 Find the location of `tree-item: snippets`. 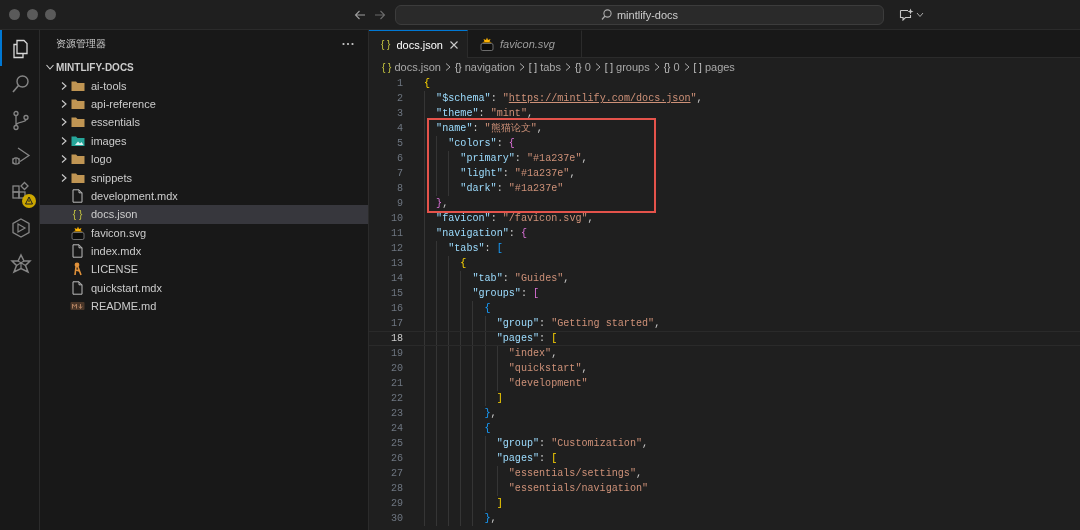

tree-item: snippets is located at coordinates (204, 177).